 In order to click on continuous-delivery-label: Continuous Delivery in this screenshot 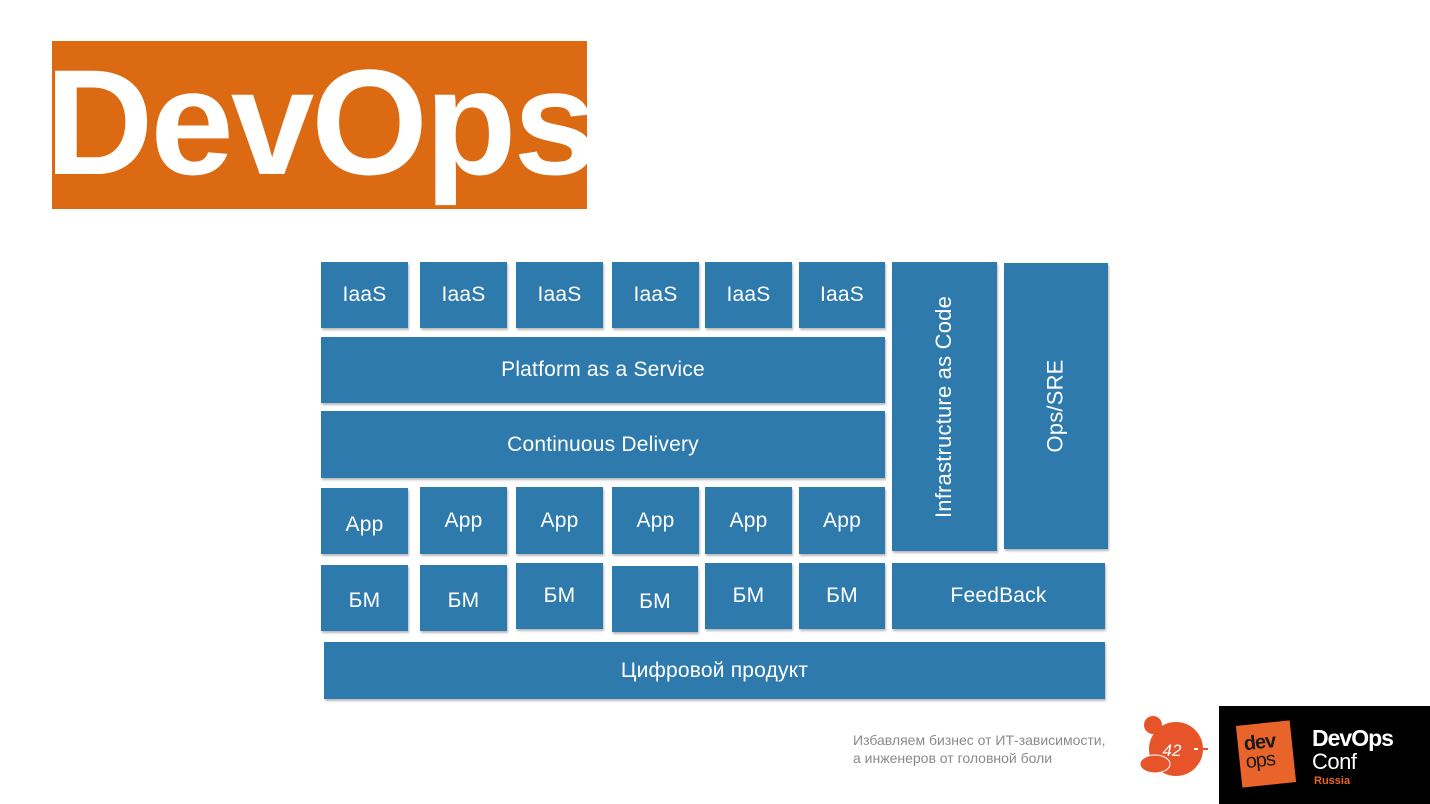, I will do `click(603, 444)`.